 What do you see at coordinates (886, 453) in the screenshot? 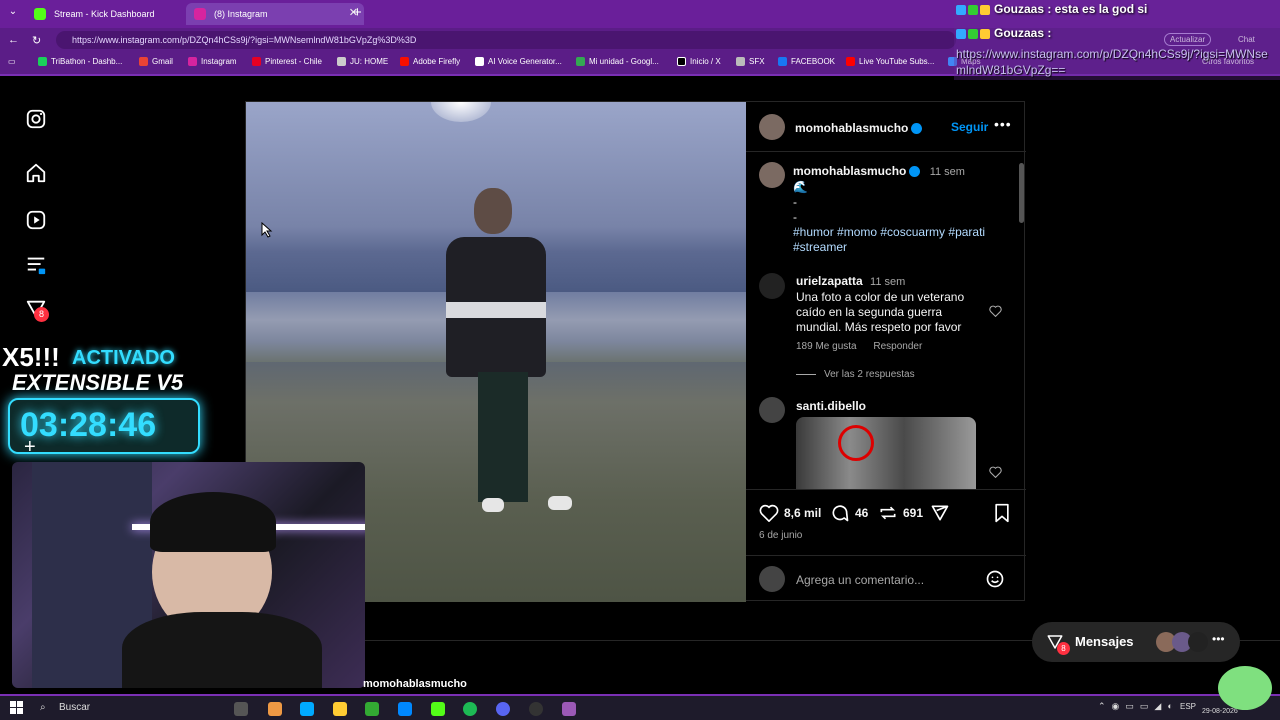
I see `comment-image` at bounding box center [886, 453].